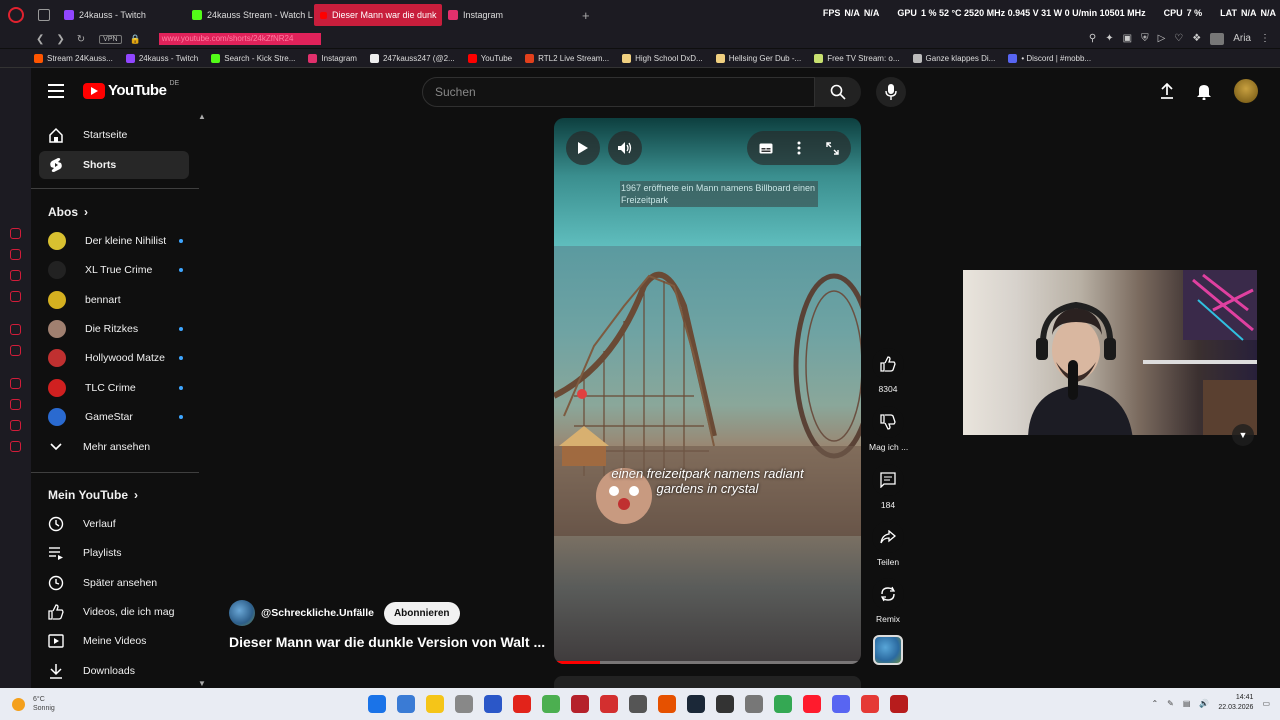 The width and height of the screenshot is (1280, 720). Describe the element at coordinates (81, 39) in the screenshot. I see `reload-icon: ↻` at that location.